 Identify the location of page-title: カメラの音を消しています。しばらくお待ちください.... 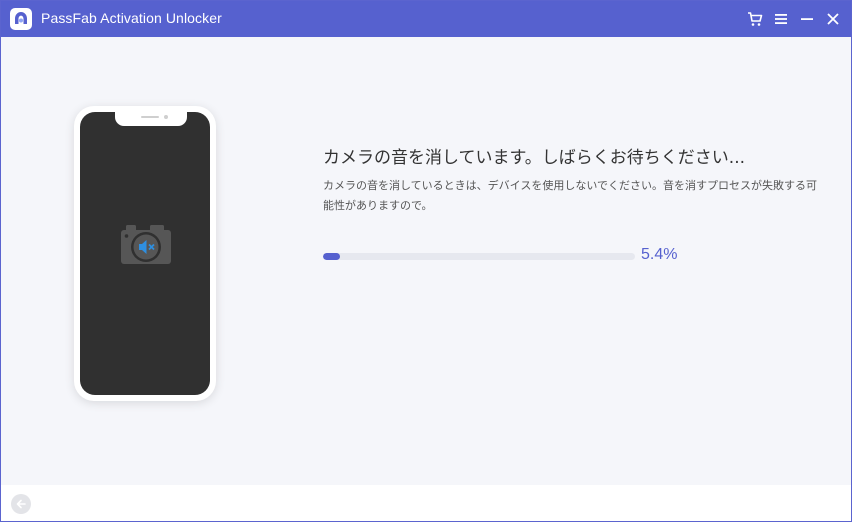
(534, 158).